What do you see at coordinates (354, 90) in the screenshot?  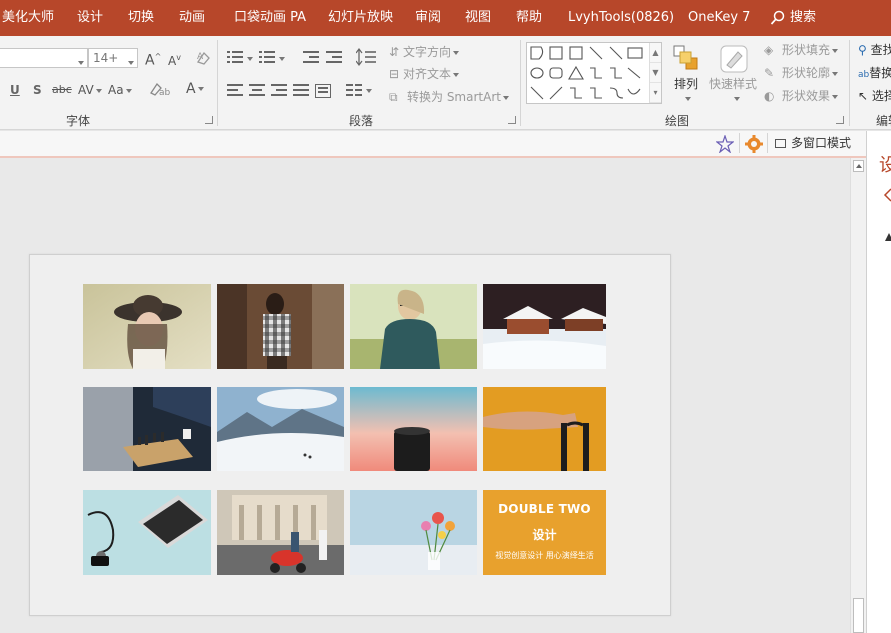 I see `columns-icon` at bounding box center [354, 90].